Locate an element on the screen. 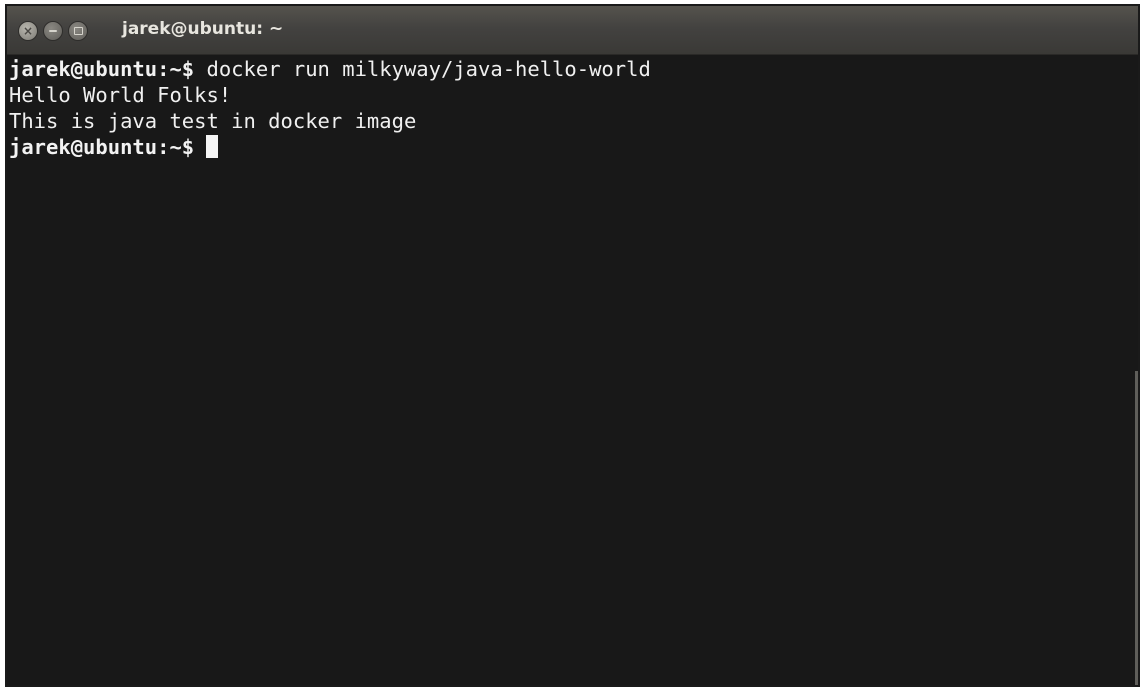 This screenshot has width=1145, height=689. terminal-line-prompt: jarek@ubuntu:~$ is located at coordinates (573, 147).